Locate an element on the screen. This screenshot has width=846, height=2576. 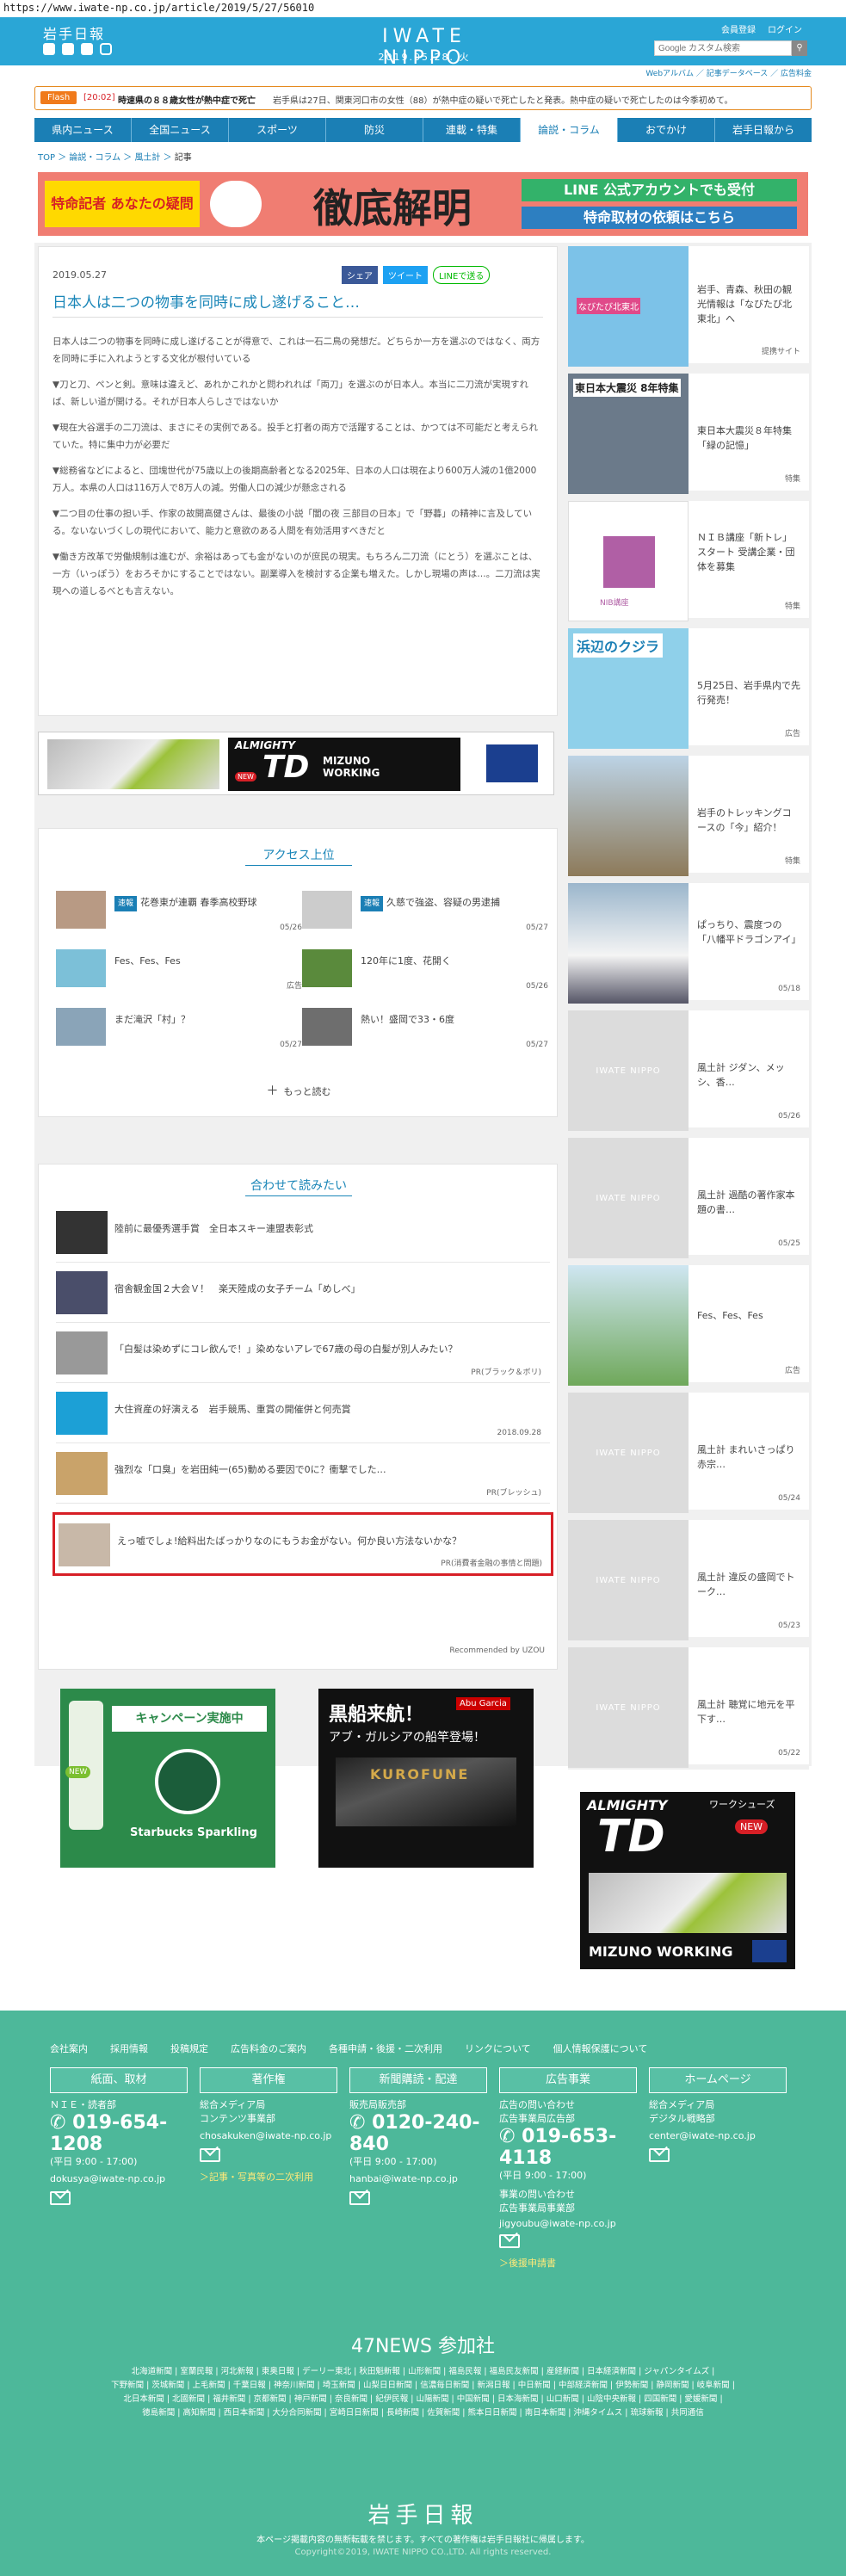
tweet-button: ツイート is located at coordinates (406, 275).